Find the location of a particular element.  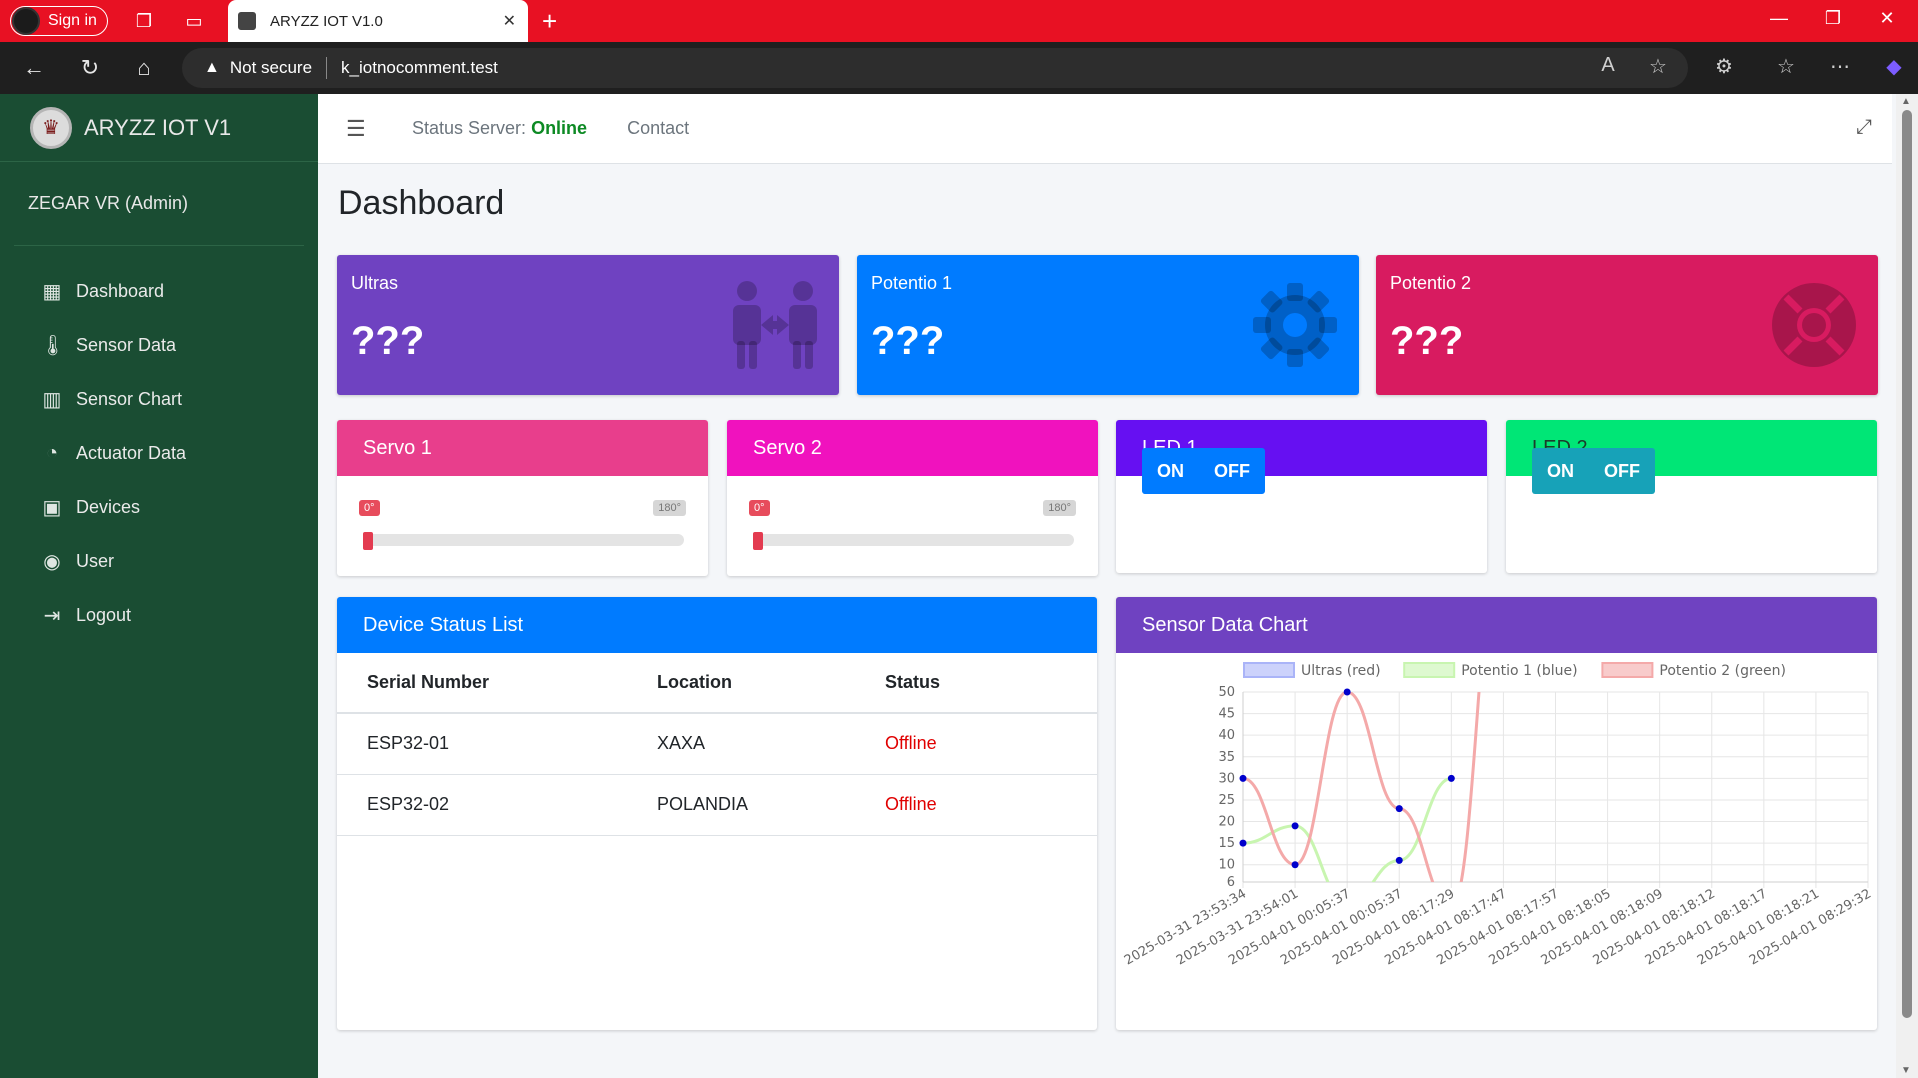

favorite-star-icon: ☆ is located at coordinates (1658, 66).